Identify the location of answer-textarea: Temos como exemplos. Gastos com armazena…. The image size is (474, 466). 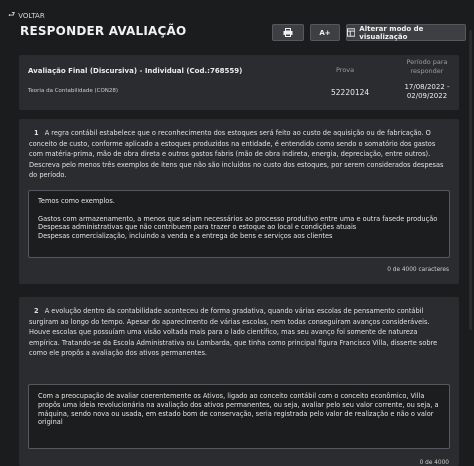
(239, 224).